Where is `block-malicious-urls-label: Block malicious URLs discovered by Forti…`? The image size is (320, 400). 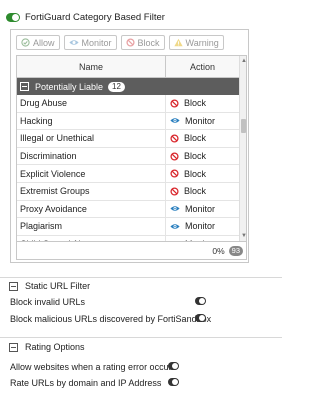 block-malicious-urls-label: Block malicious URLs discovered by Forti… is located at coordinates (111, 319).